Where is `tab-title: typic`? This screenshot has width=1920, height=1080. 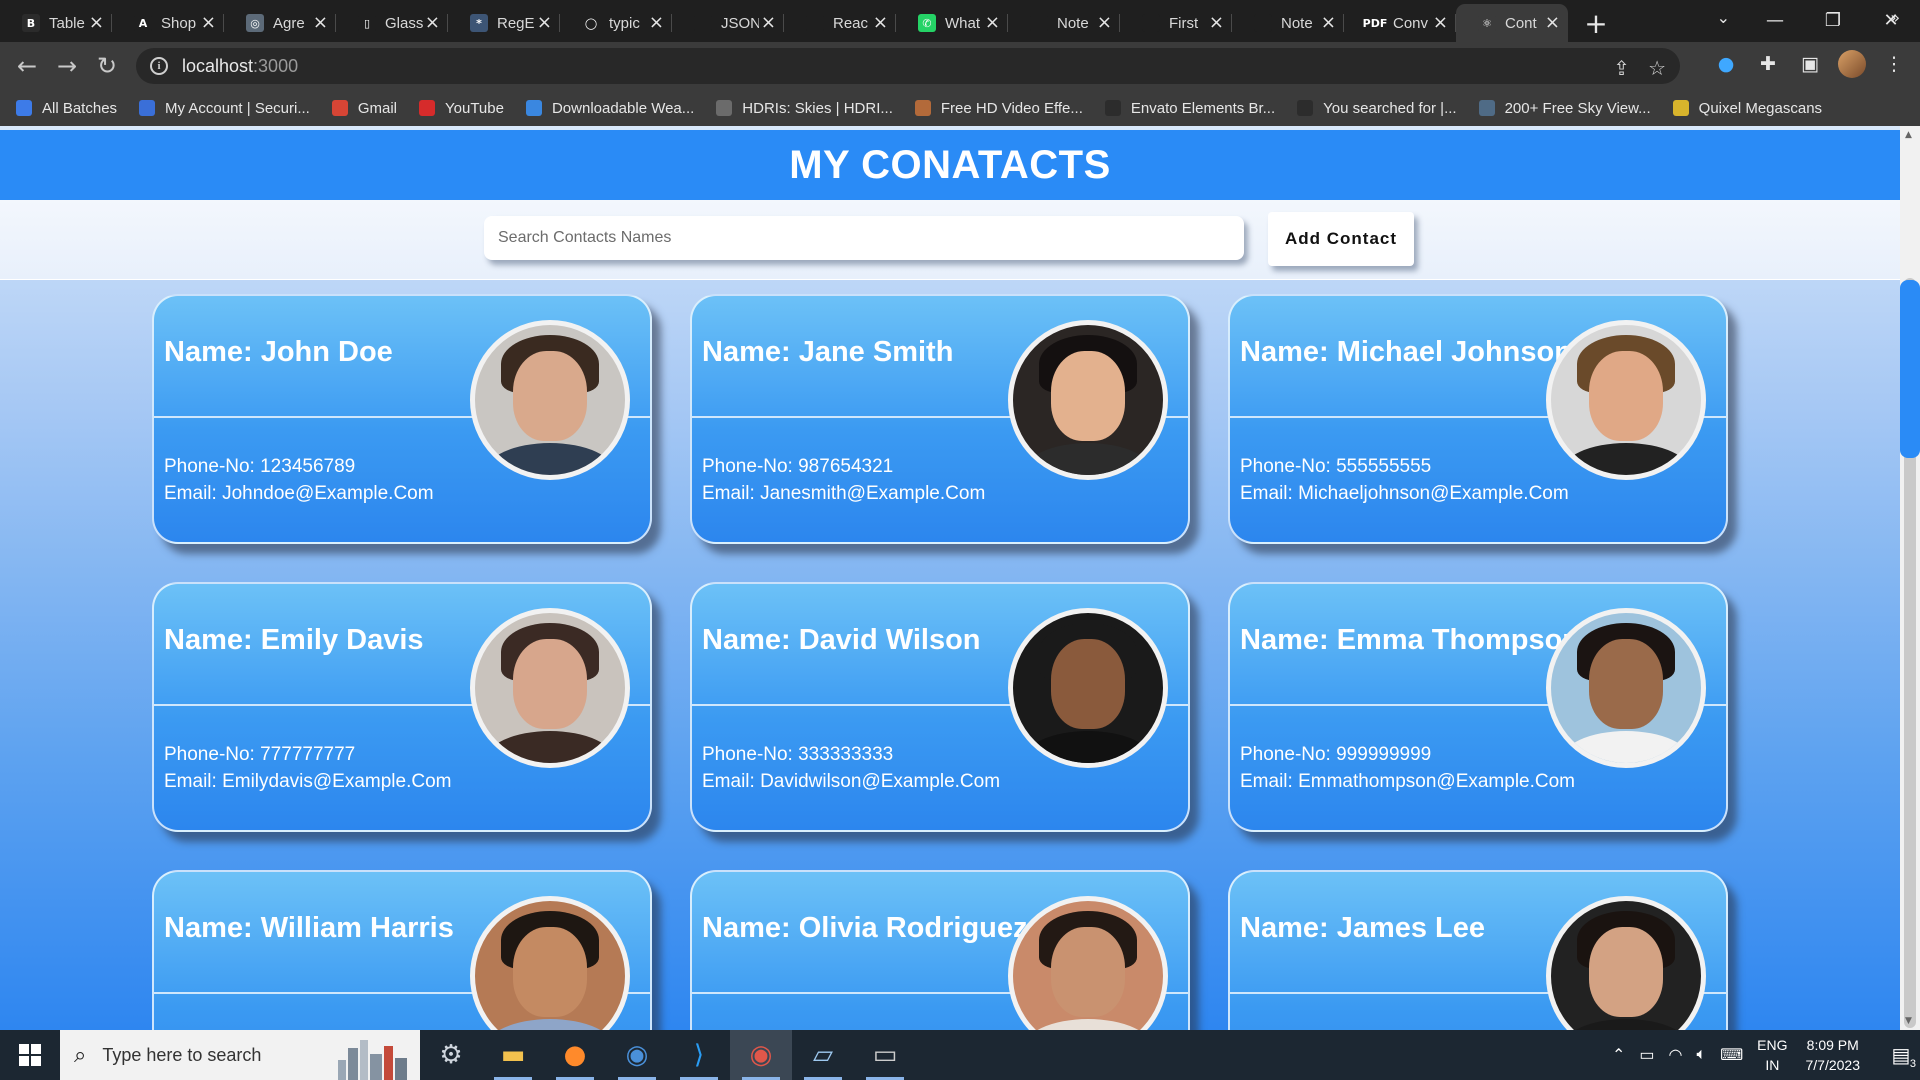 tab-title: typic is located at coordinates (624, 23).